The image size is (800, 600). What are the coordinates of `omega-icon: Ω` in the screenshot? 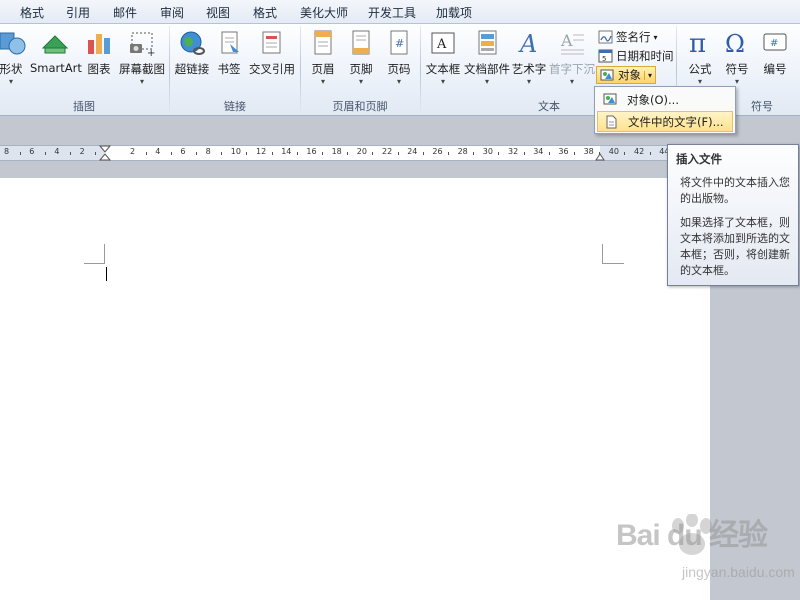 It's located at (737, 44).